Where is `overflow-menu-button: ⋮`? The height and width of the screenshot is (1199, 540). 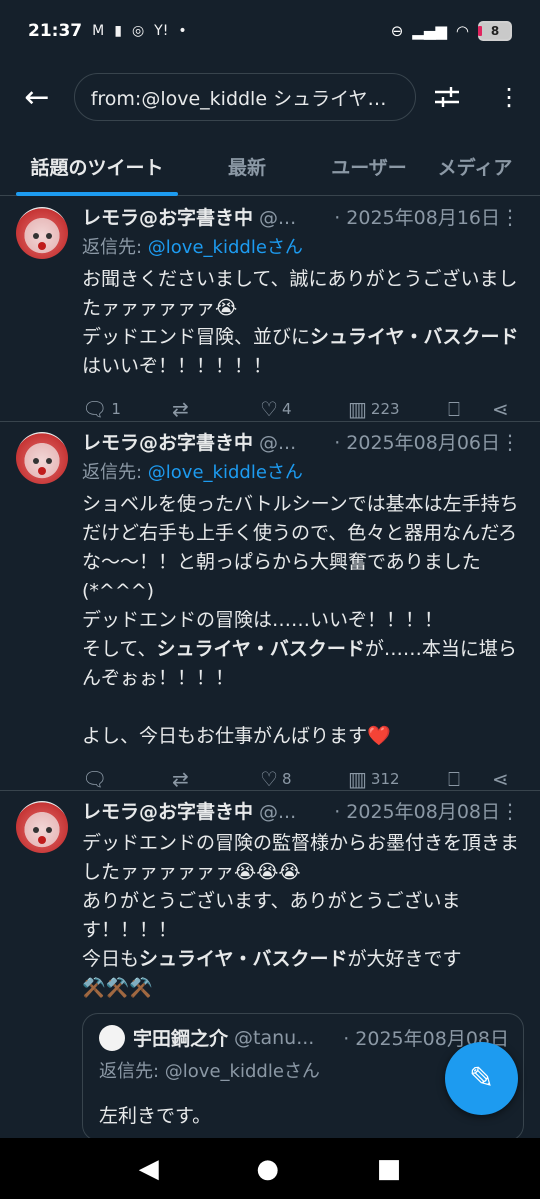 overflow-menu-button: ⋮ is located at coordinates (509, 97).